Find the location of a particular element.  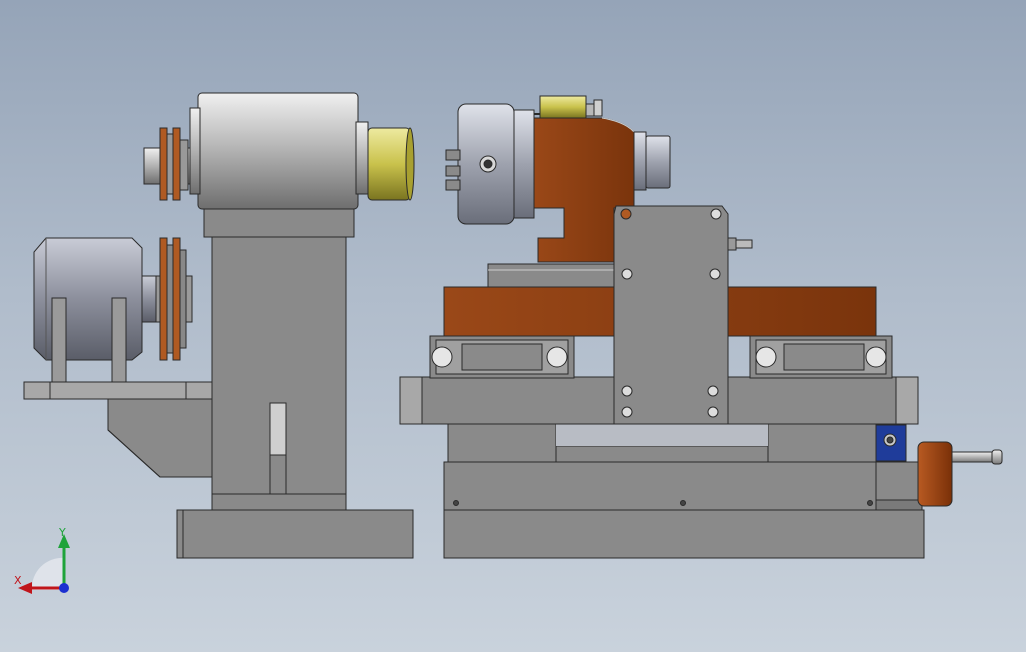

right-base-plate is located at coordinates (684, 534).